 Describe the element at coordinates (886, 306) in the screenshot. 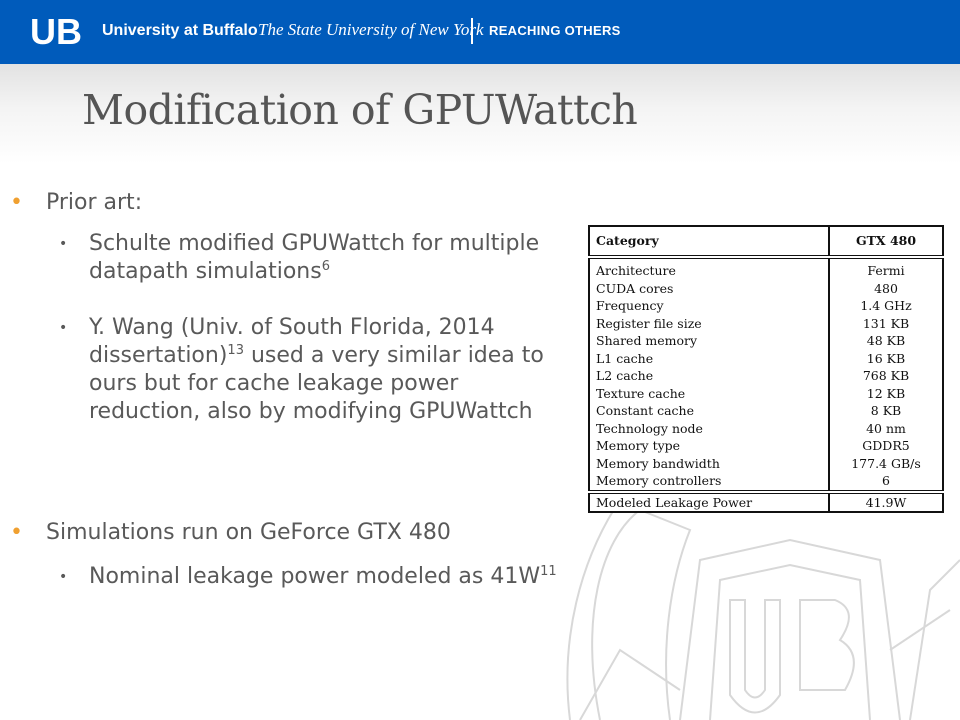

I see `table-cell-value: 1.4 GHz` at that location.